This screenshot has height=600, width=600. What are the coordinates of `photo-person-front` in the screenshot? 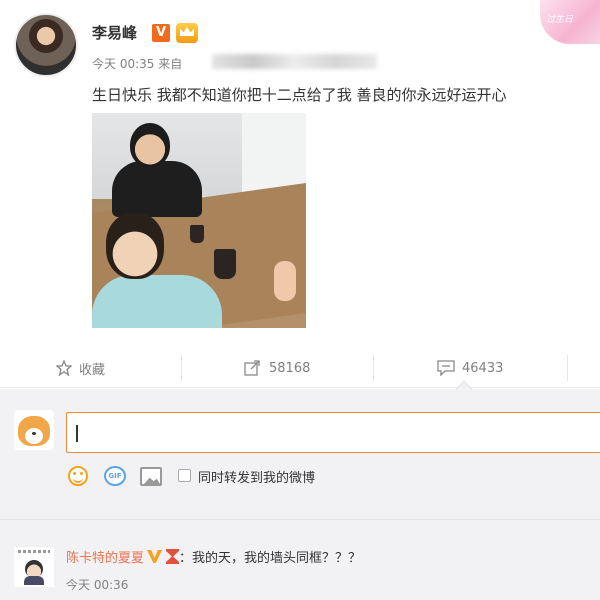 It's located at (157, 270).